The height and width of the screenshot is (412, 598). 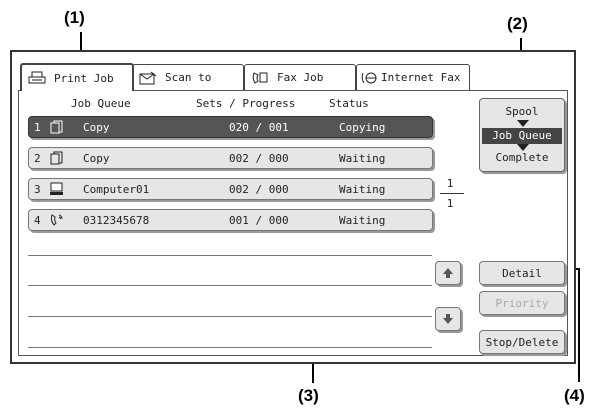 What do you see at coordinates (517, 23) in the screenshot?
I see `callout-2: (2)` at bounding box center [517, 23].